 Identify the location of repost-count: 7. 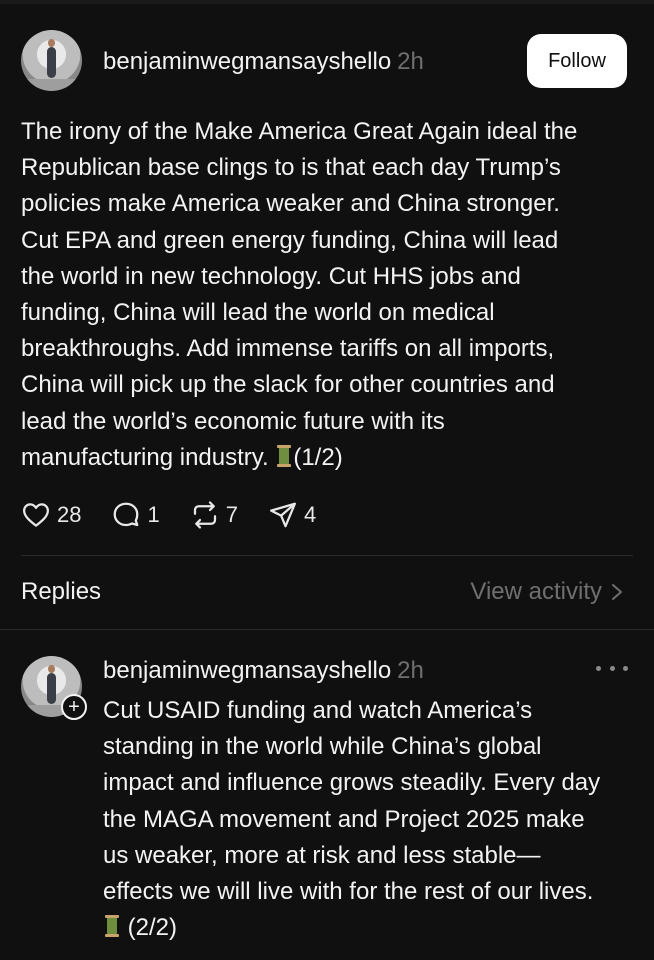
(231, 514).